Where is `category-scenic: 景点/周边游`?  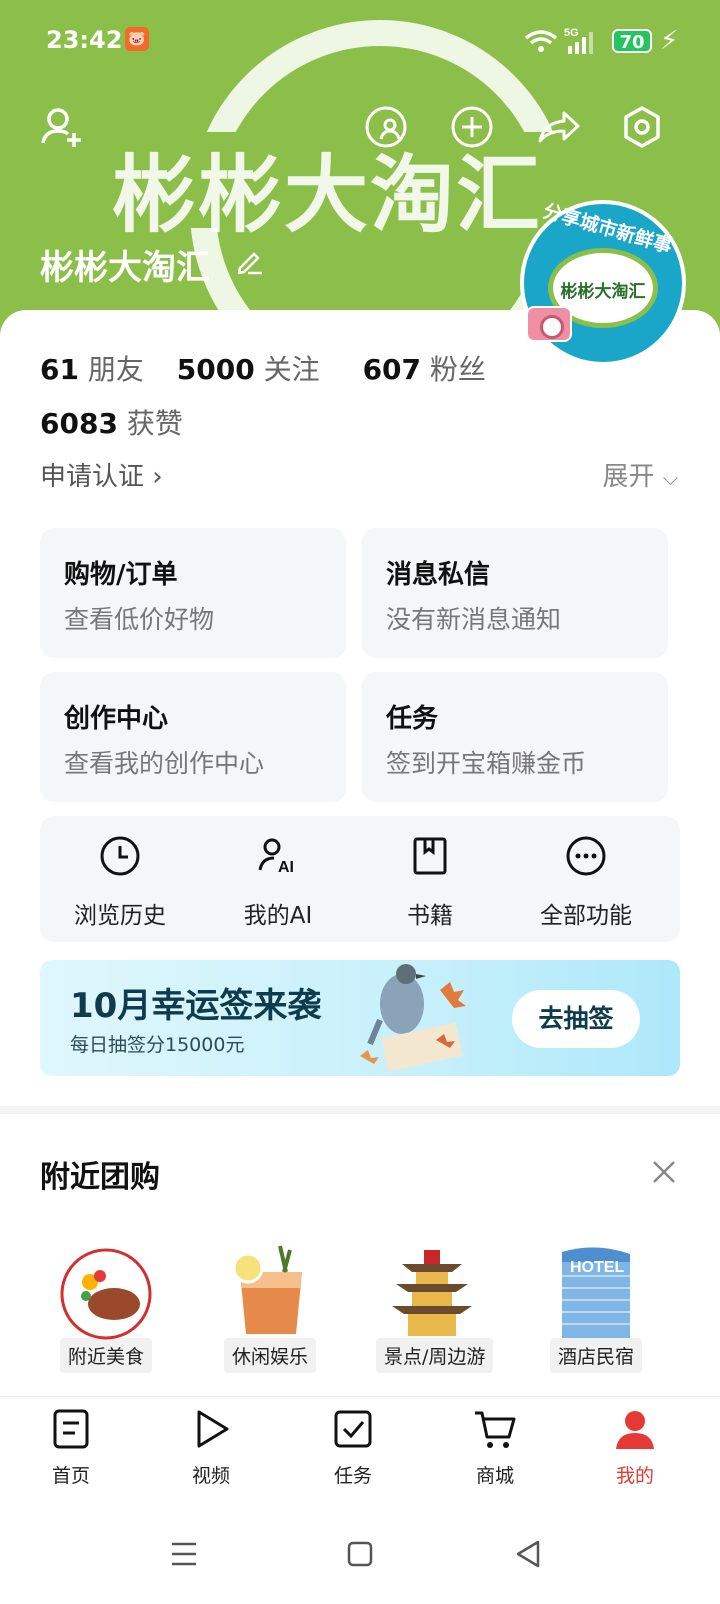
category-scenic: 景点/周边游 is located at coordinates (435, 1307).